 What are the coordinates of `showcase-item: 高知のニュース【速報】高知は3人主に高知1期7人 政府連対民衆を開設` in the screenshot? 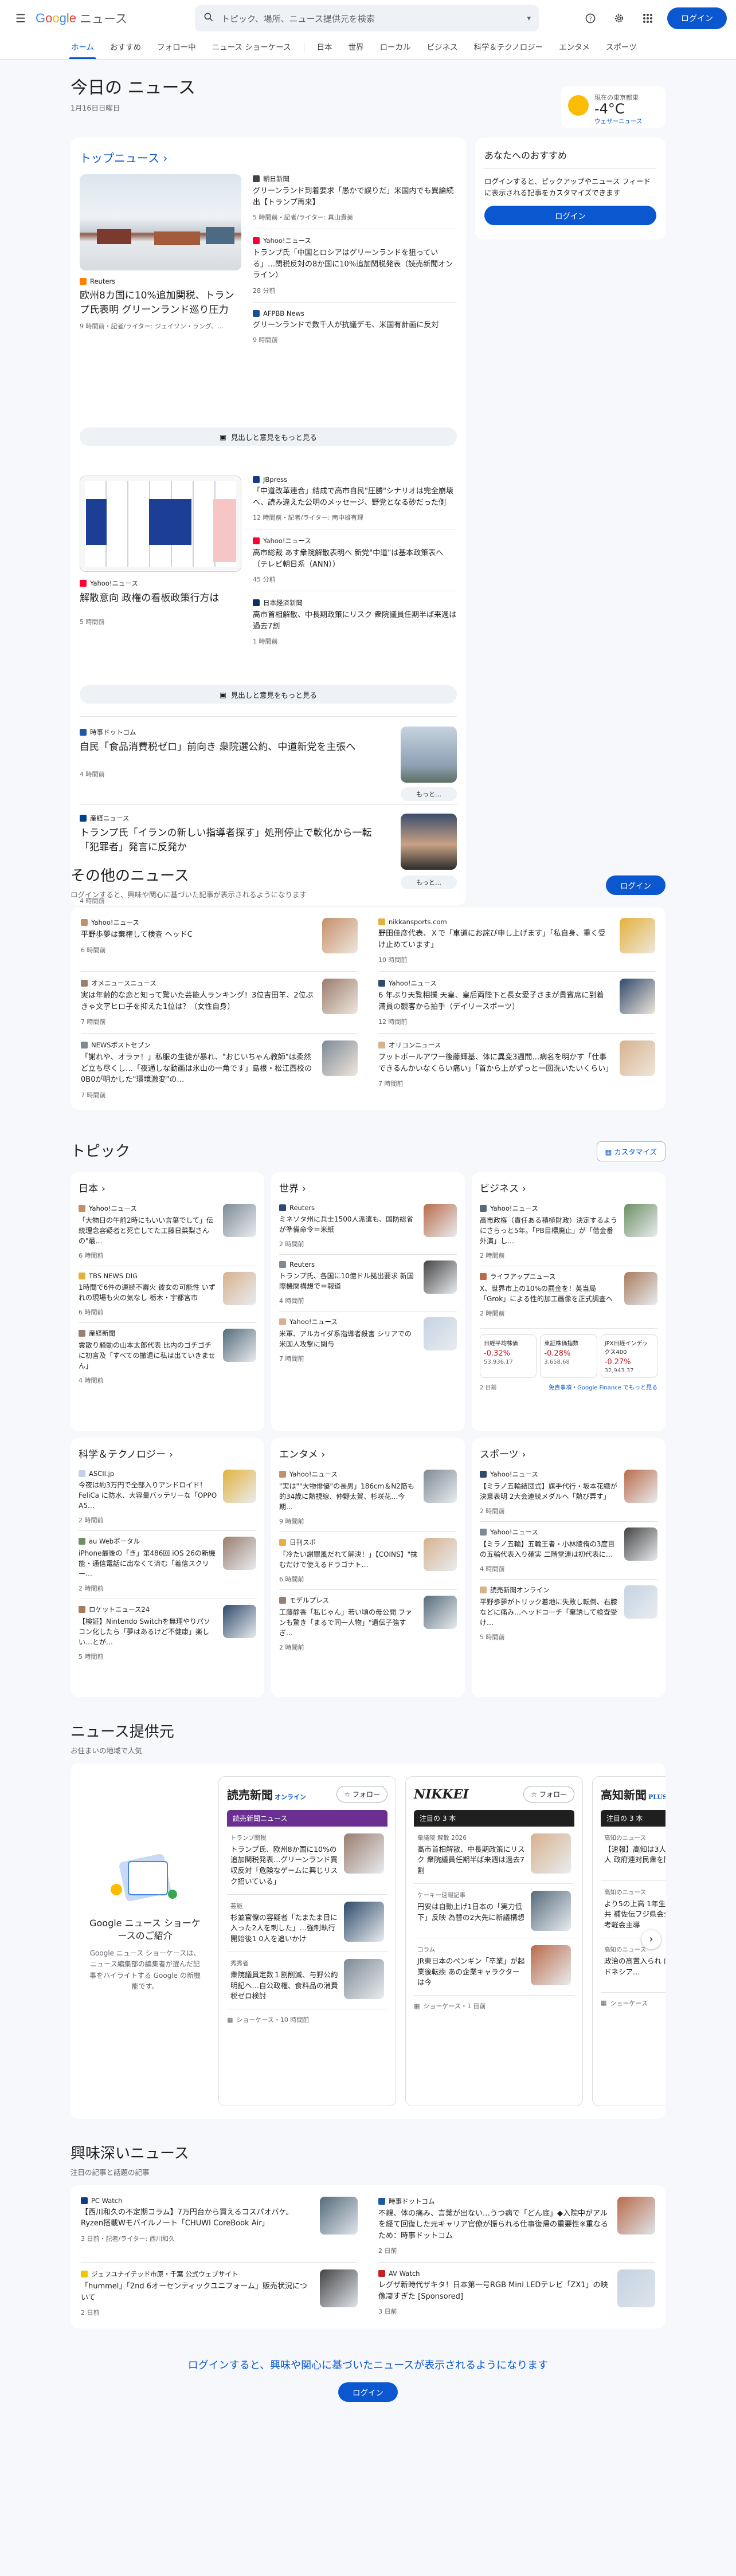 It's located at (633, 1854).